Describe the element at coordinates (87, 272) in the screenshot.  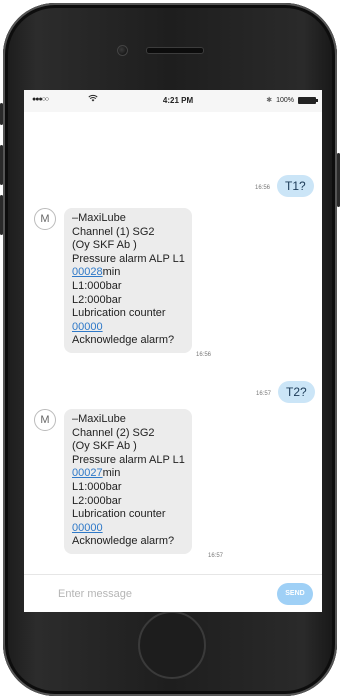
I see `number-link: 00028` at that location.